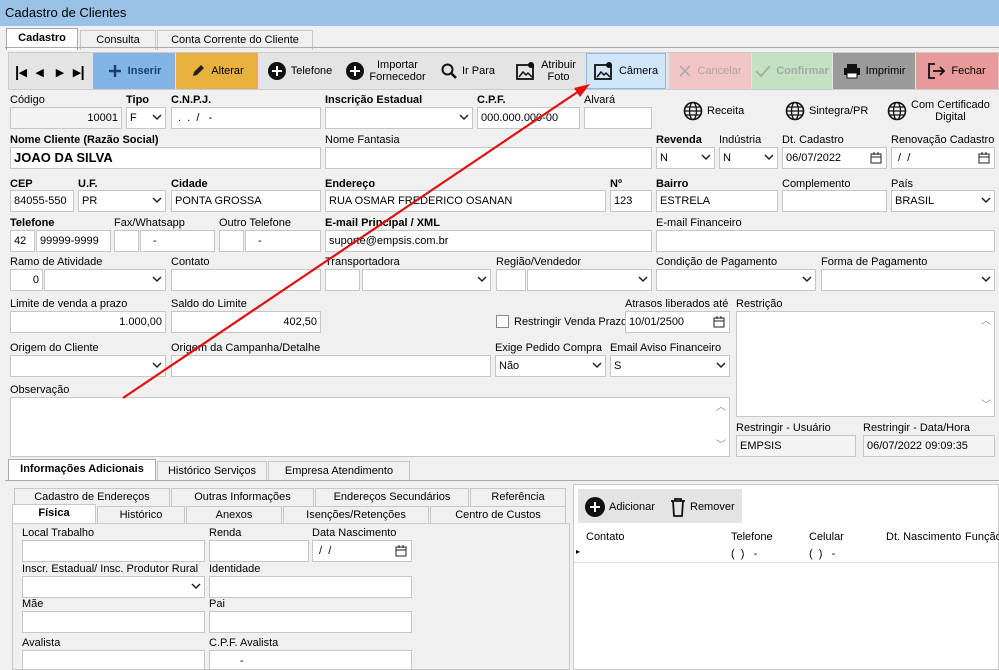 The width and height of the screenshot is (999, 670). What do you see at coordinates (88, 366) in the screenshot?
I see `origem-select` at bounding box center [88, 366].